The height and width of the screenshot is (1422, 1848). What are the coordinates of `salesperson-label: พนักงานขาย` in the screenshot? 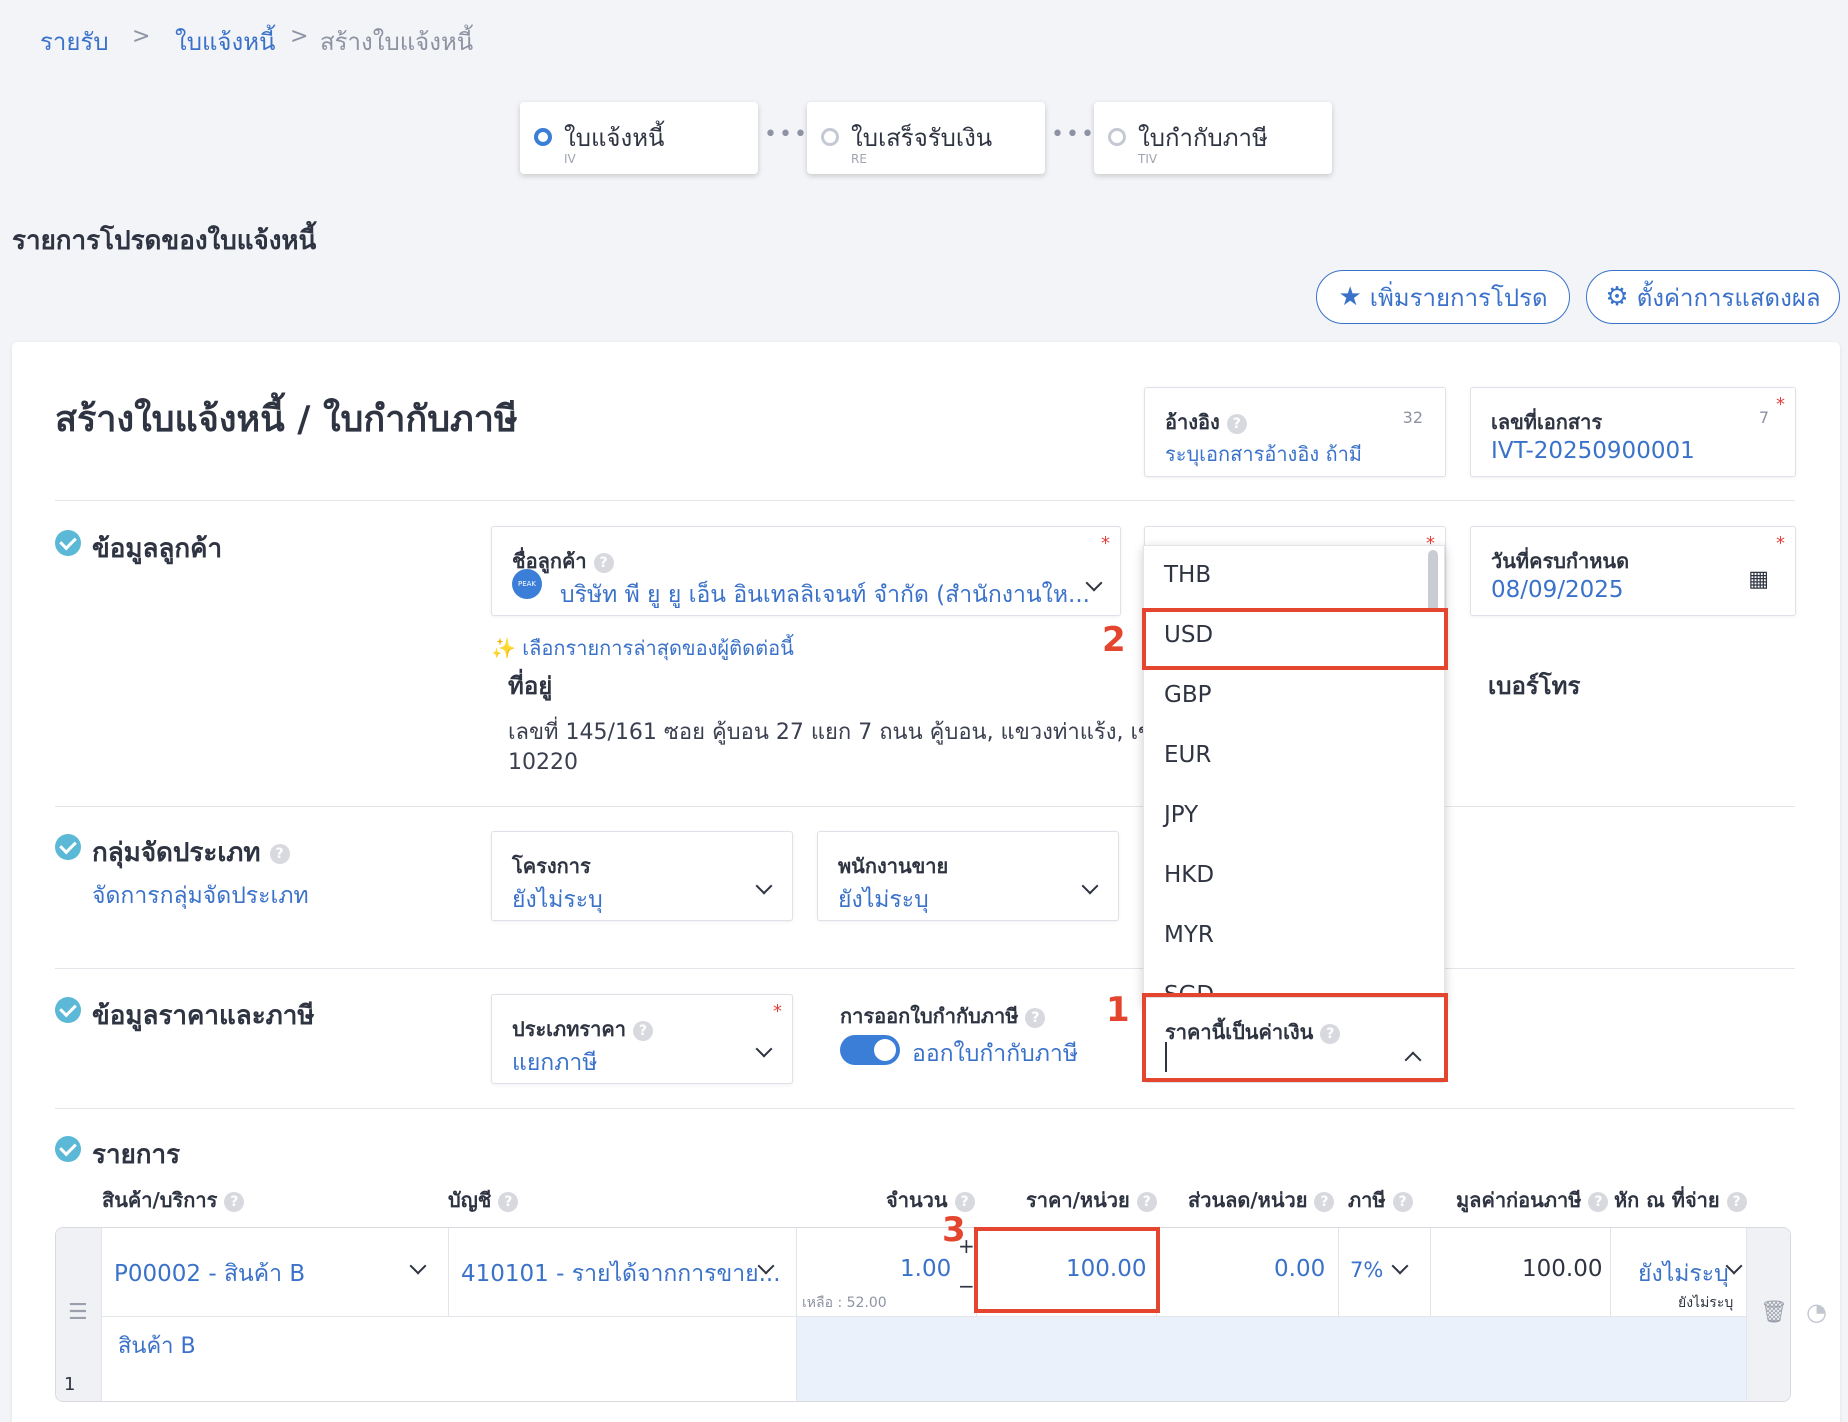 It's located at (893, 866).